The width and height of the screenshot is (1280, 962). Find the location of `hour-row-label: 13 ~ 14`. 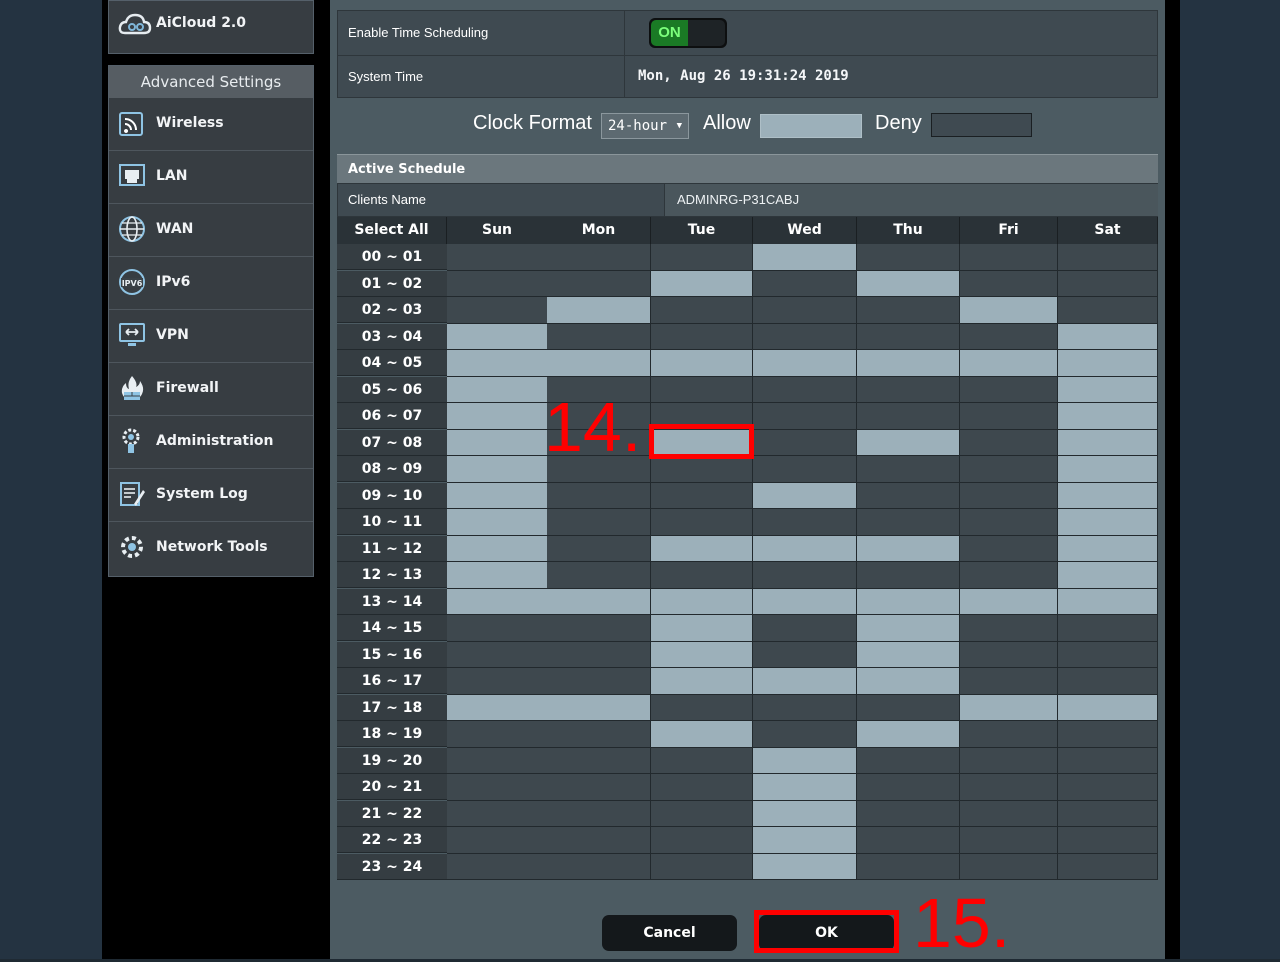

hour-row-label: 13 ~ 14 is located at coordinates (392, 602).